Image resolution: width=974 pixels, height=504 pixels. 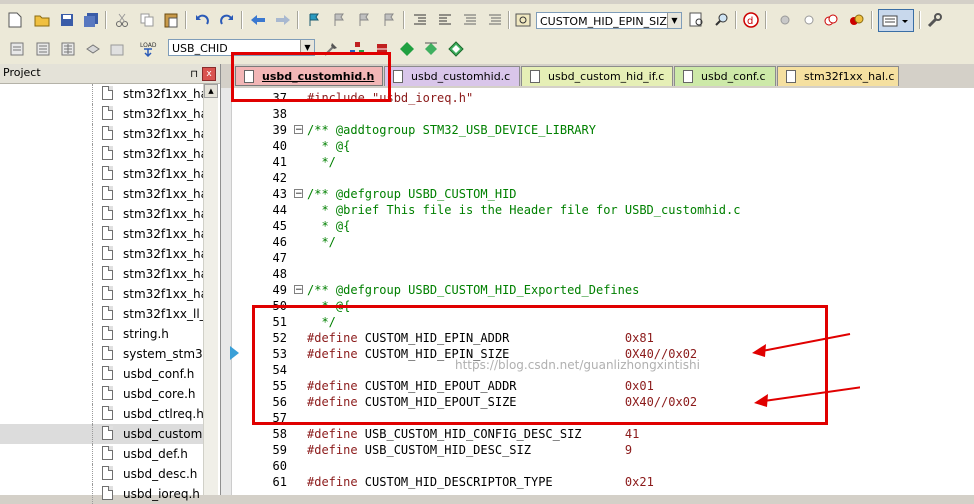 What do you see at coordinates (279, 450) in the screenshot?
I see `line-number: 59` at bounding box center [279, 450].